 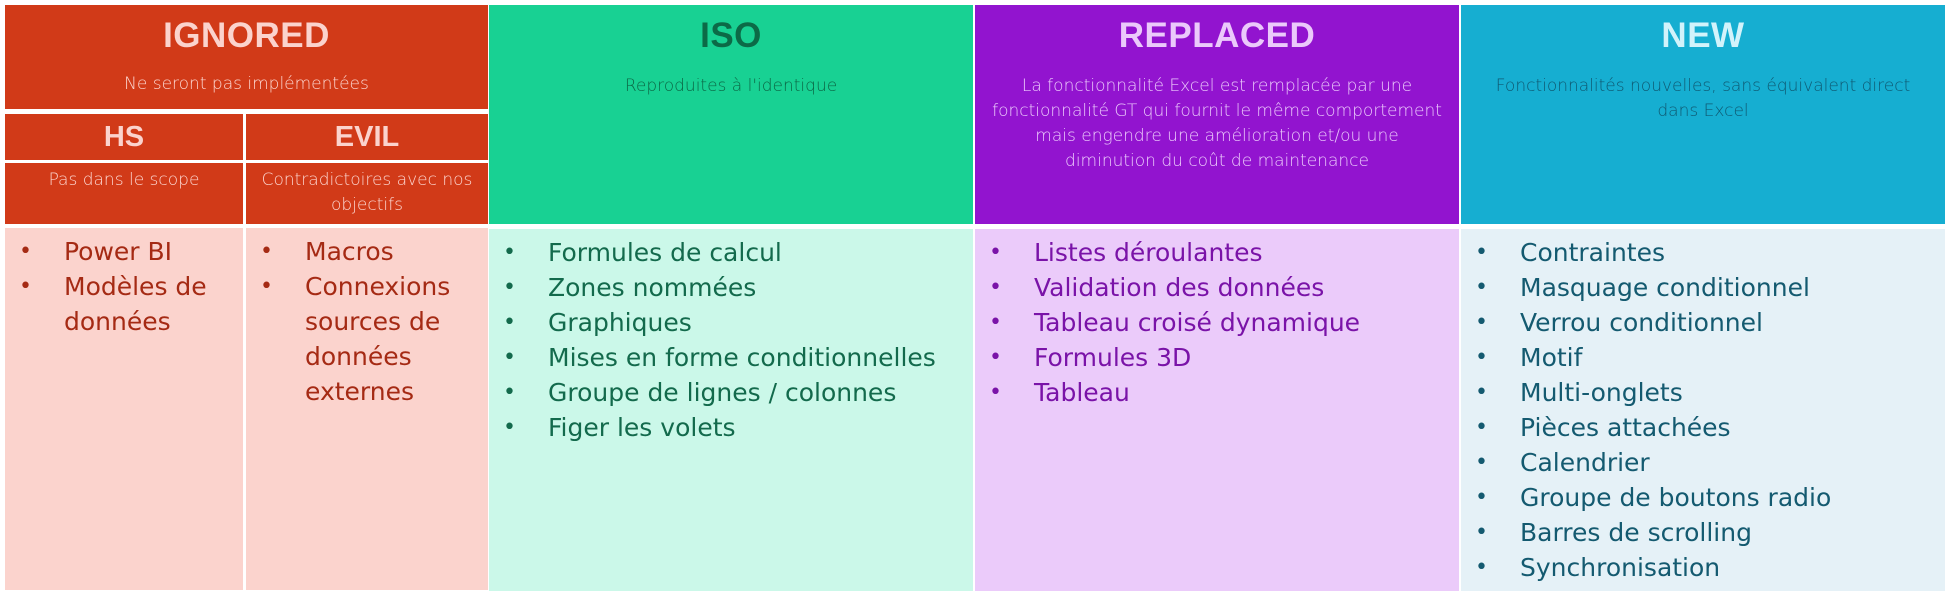 I want to click on list-item: • Listes déroulantes, so click(x=1217, y=252).